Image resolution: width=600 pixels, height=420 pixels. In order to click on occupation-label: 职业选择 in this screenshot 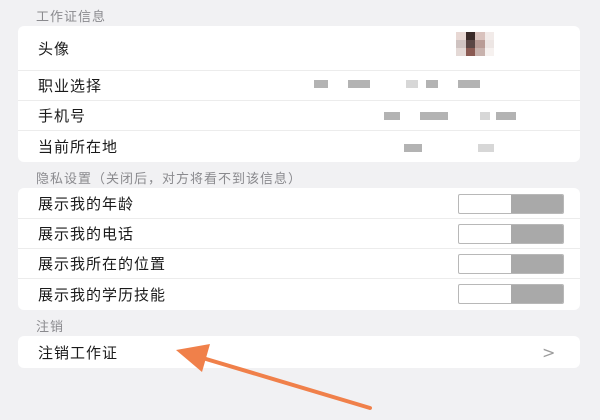, I will do `click(70, 85)`.